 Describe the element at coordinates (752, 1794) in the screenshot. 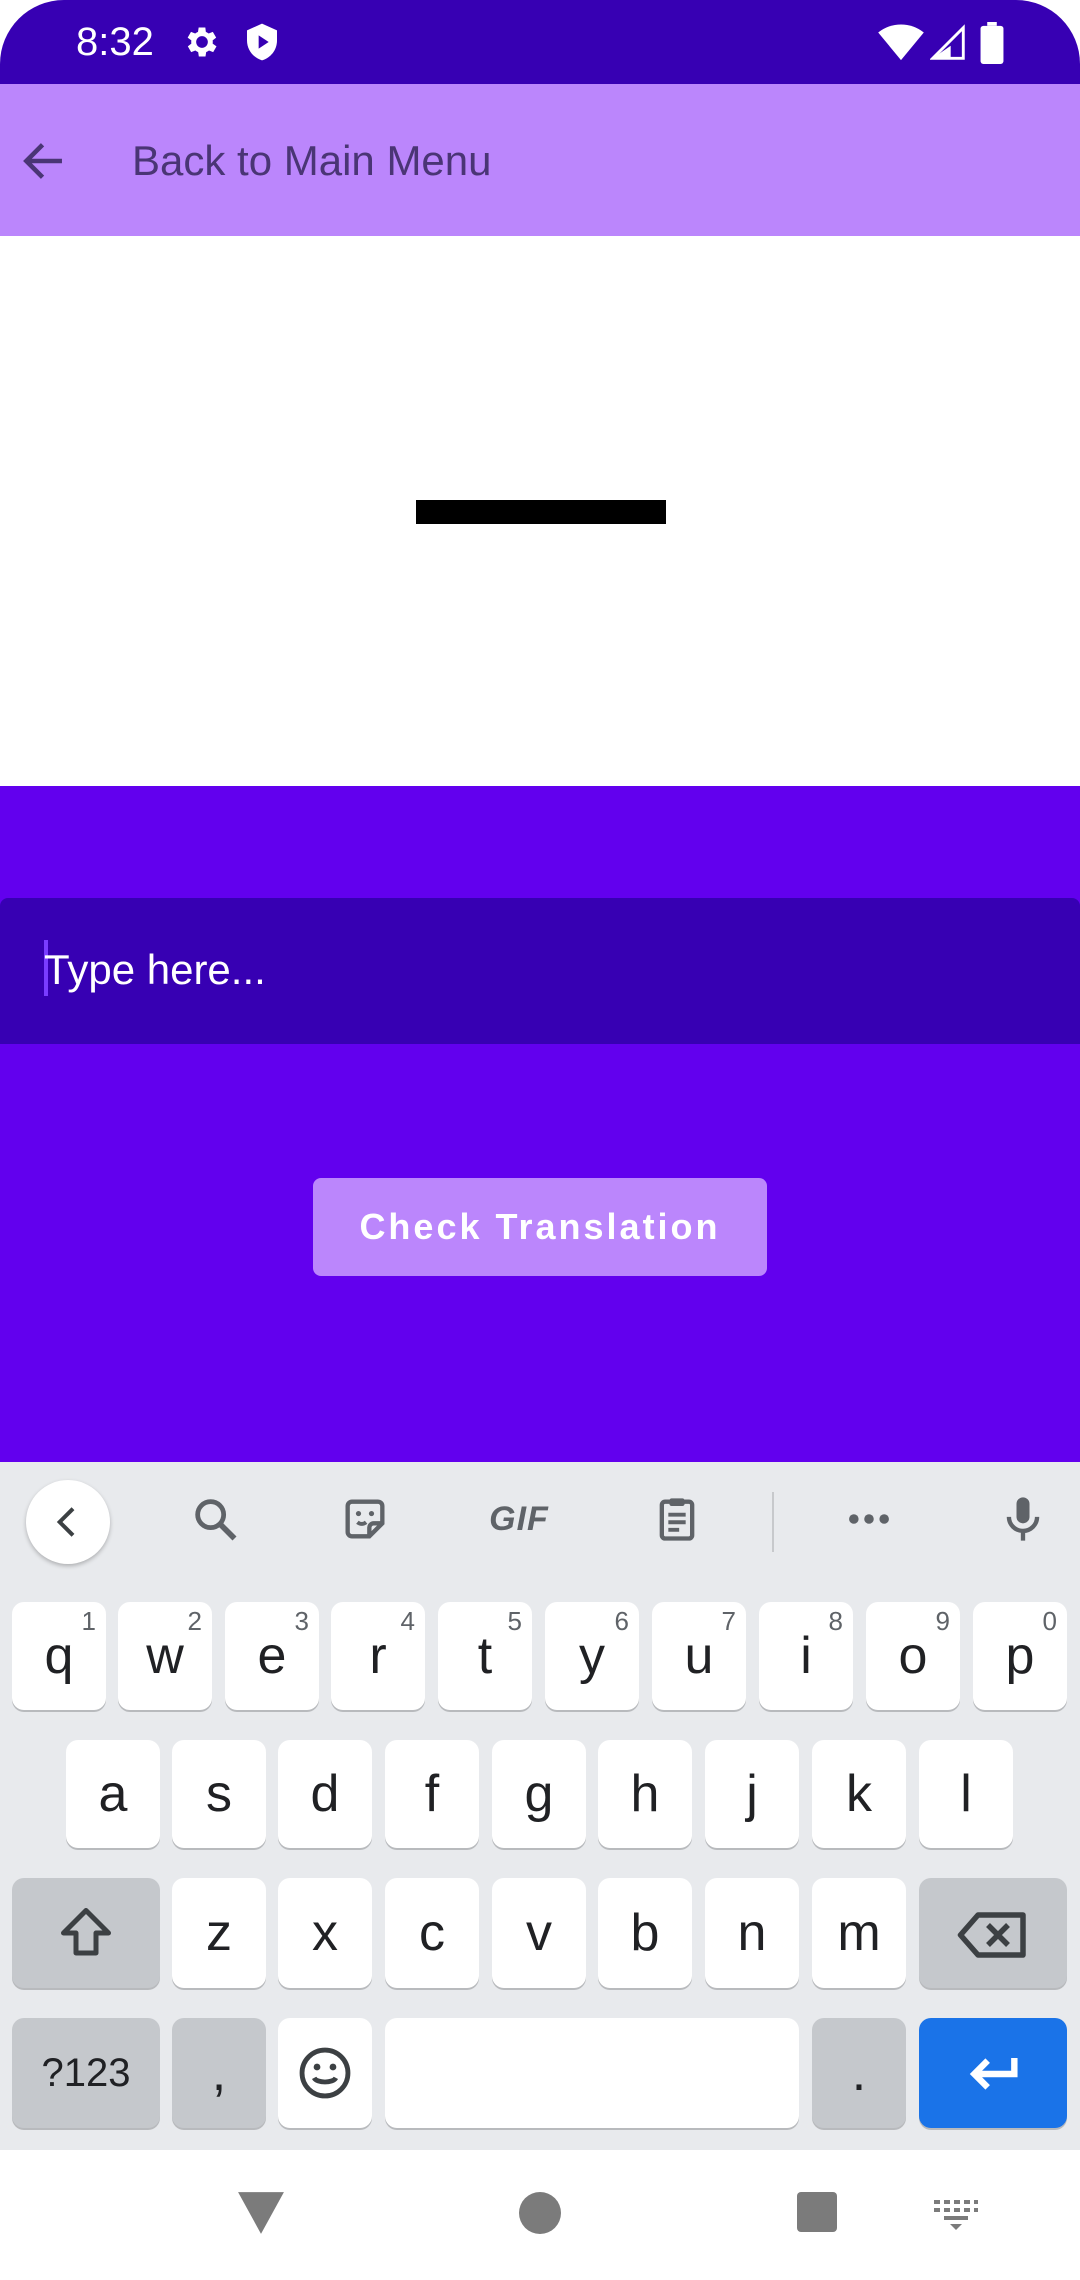

I see `key-j: j` at that location.